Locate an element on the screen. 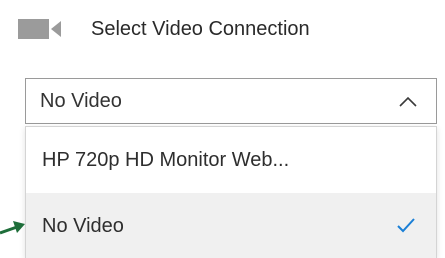 The height and width of the screenshot is (258, 445). checkmark-icon is located at coordinates (406, 225).